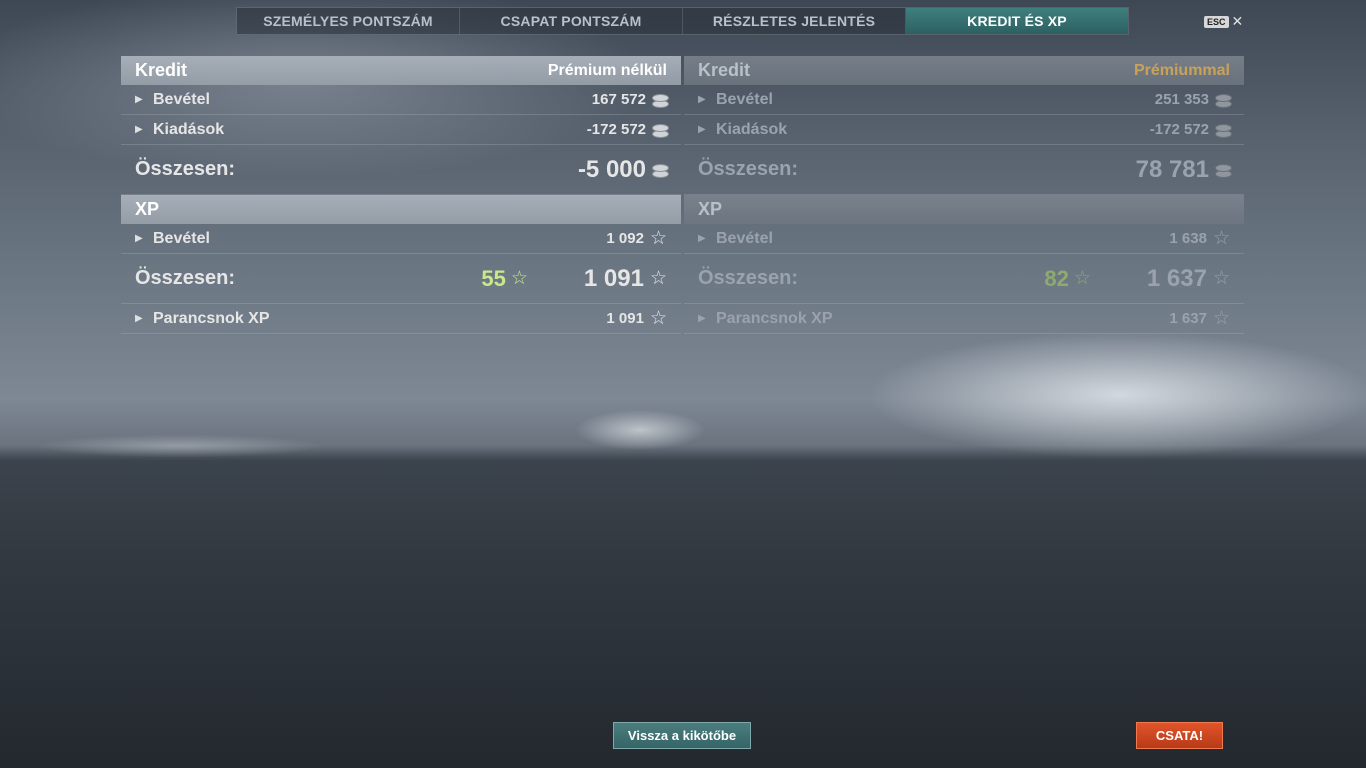 This screenshot has width=1366, height=768. What do you see at coordinates (964, 70) in the screenshot?
I see `credit-header: Kredit Prémiummal` at bounding box center [964, 70].